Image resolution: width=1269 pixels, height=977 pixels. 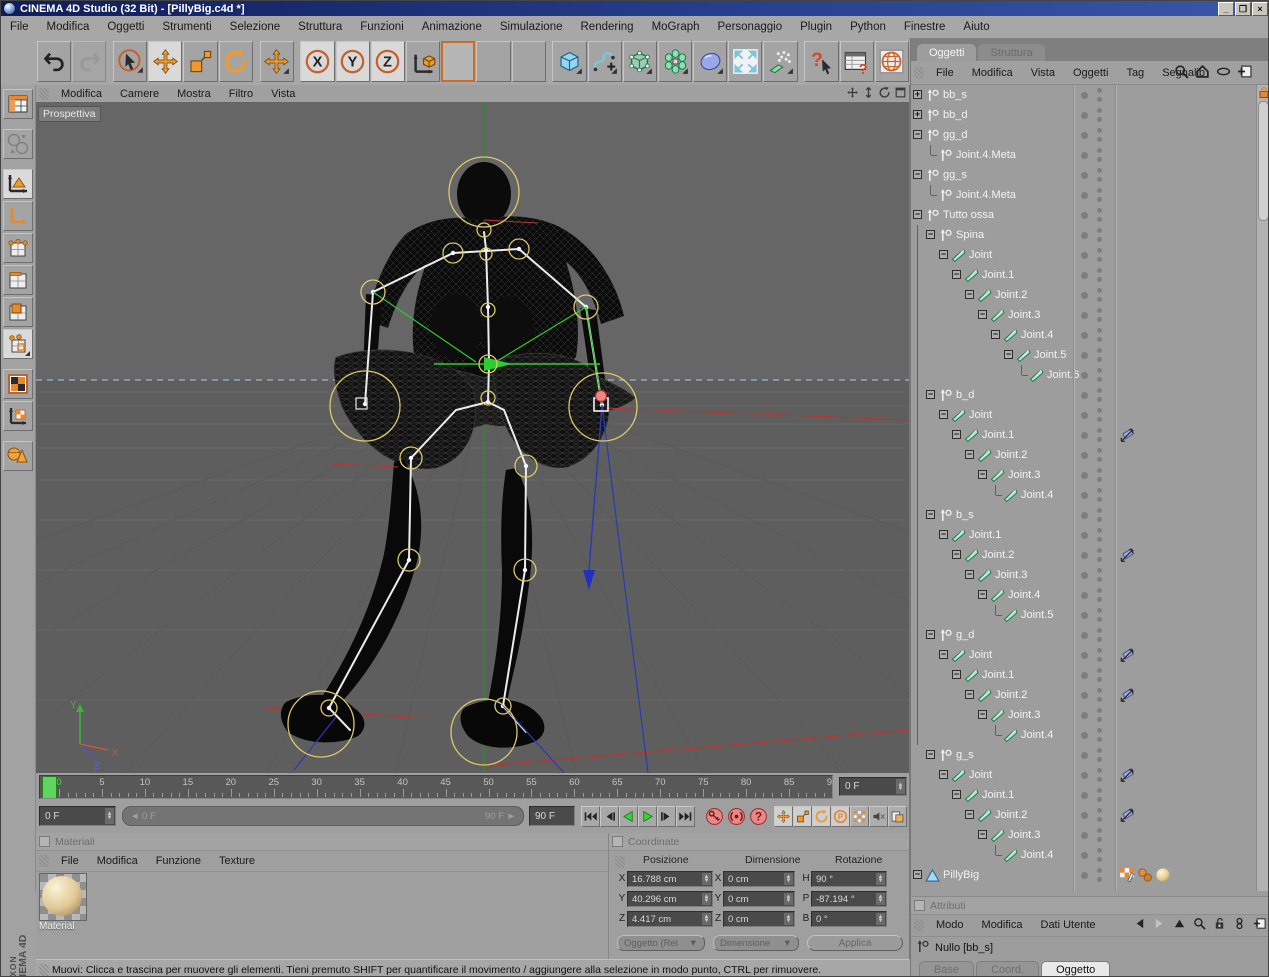 I want to click on menu-selezione: Selezione, so click(x=255, y=27).